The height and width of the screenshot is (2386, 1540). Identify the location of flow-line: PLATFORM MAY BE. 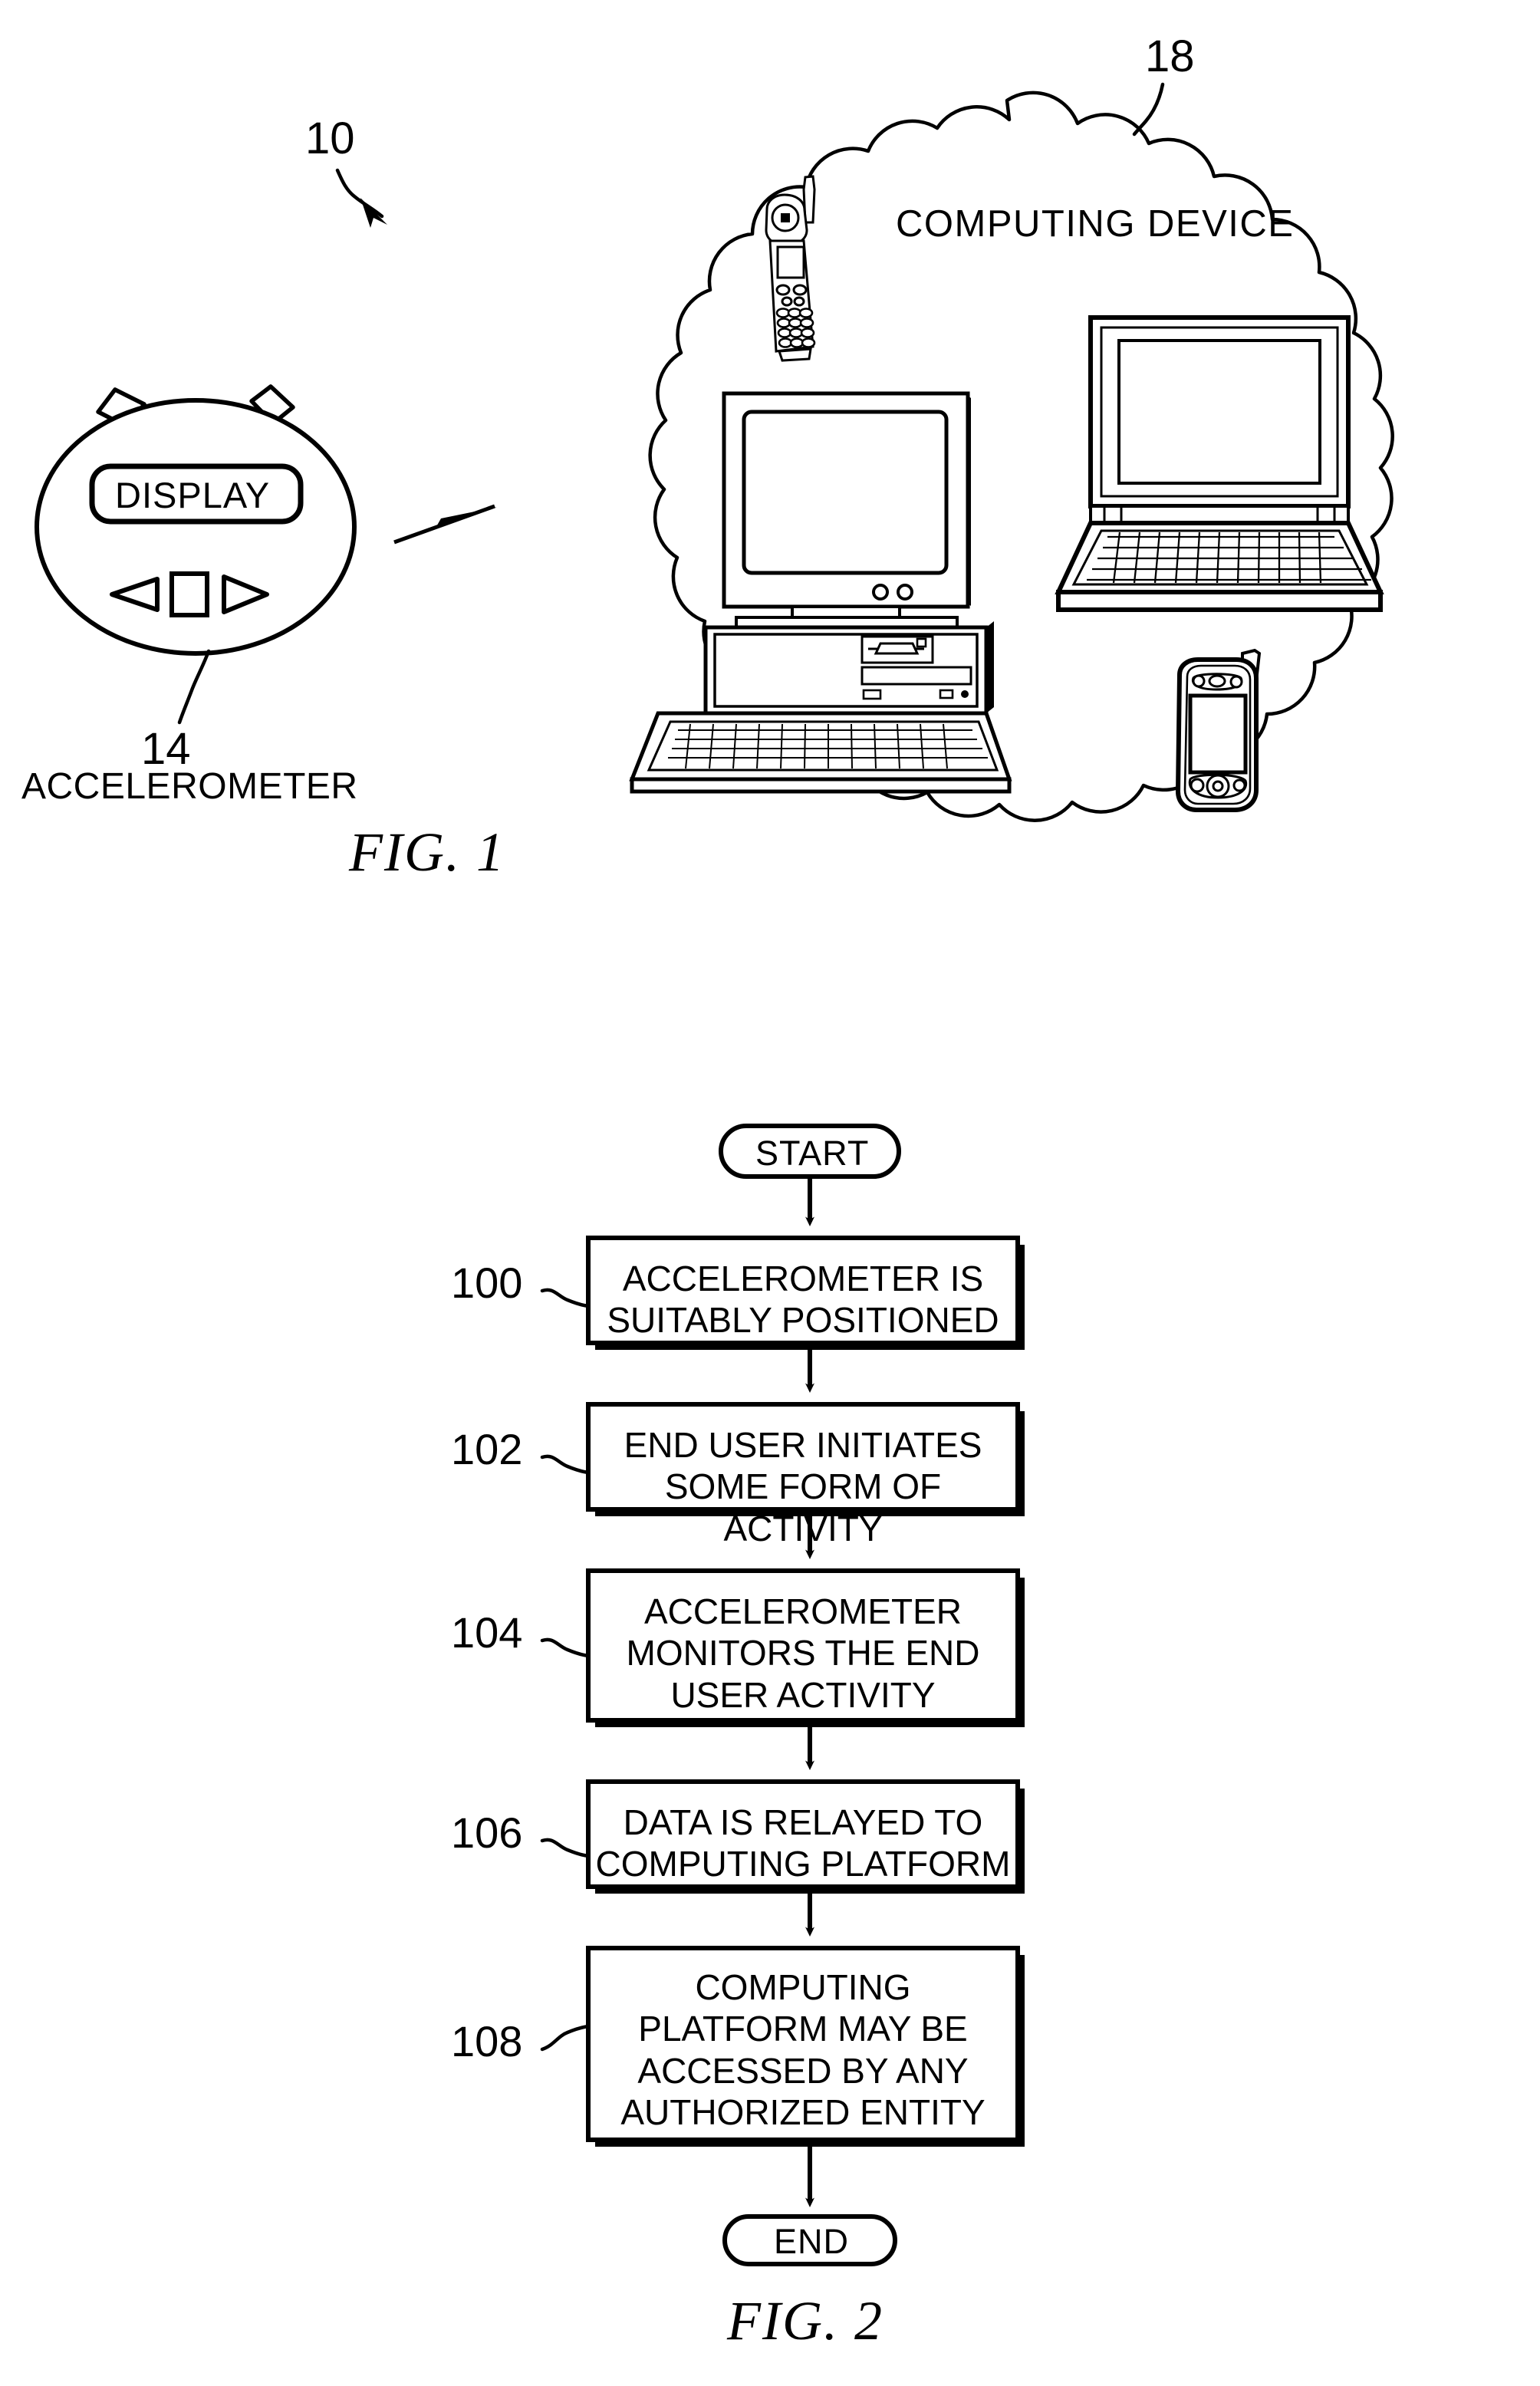
(803, 2029).